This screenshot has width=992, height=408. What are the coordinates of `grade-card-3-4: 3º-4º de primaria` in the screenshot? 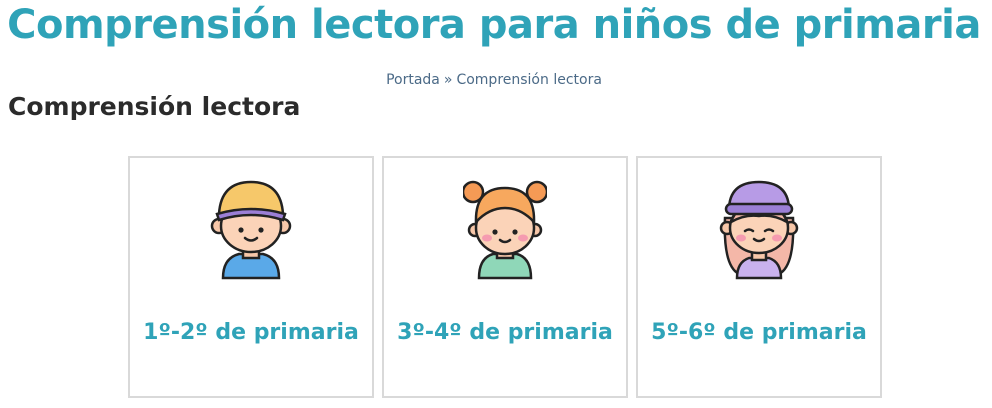 It's located at (505, 277).